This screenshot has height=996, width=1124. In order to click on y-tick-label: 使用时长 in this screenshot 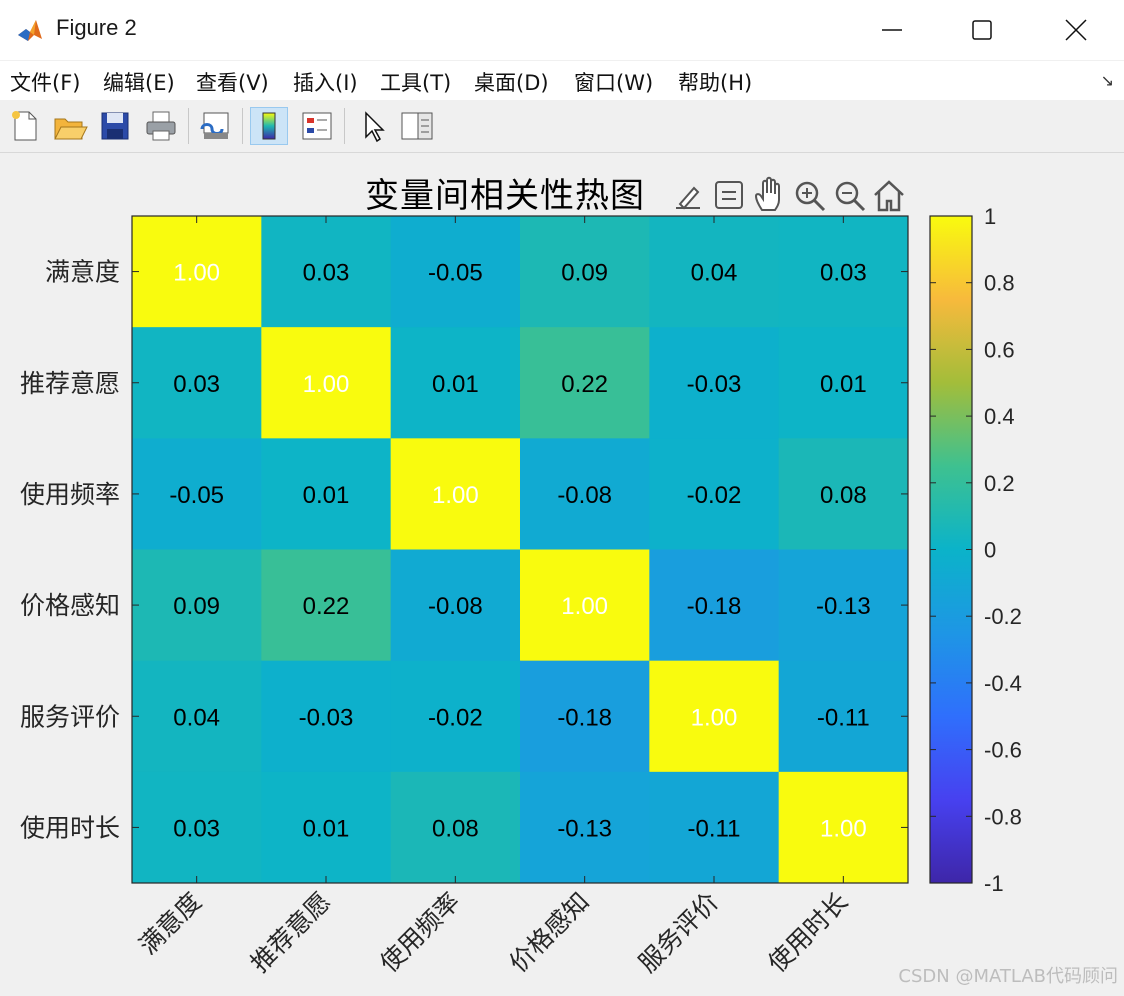, I will do `click(70, 827)`.